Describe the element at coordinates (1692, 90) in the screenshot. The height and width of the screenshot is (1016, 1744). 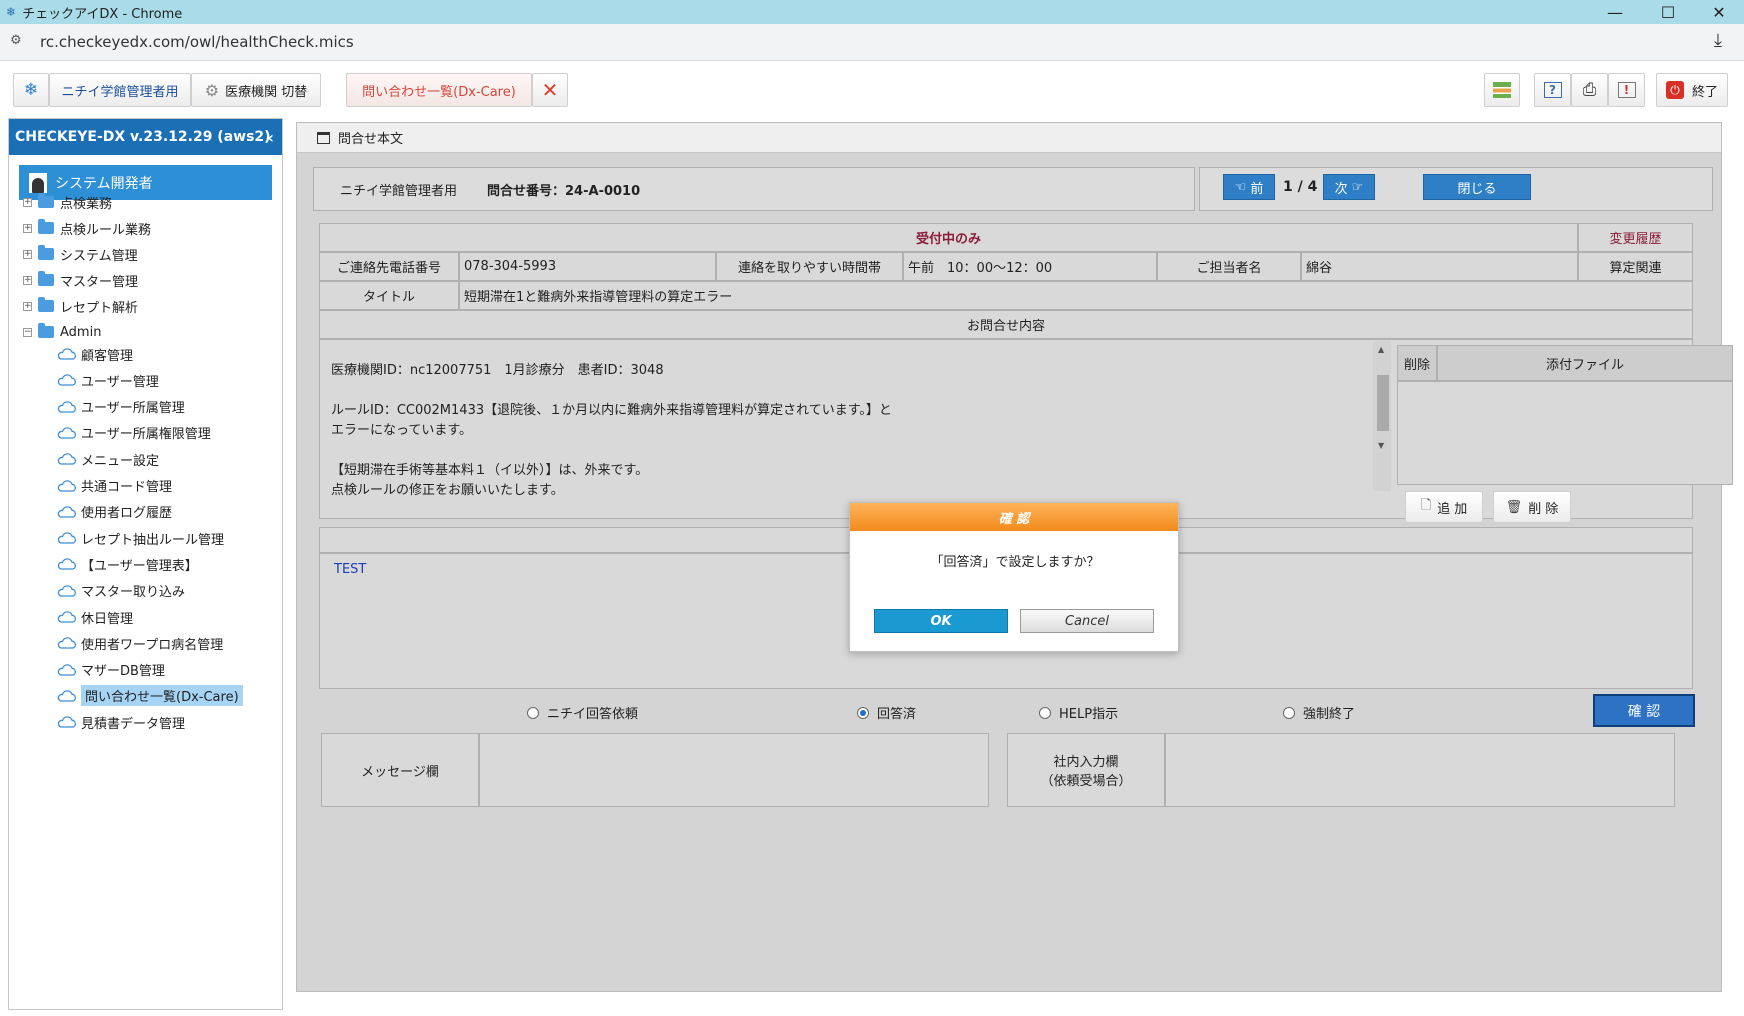
I see `exit-button: ⏻ 終了` at that location.